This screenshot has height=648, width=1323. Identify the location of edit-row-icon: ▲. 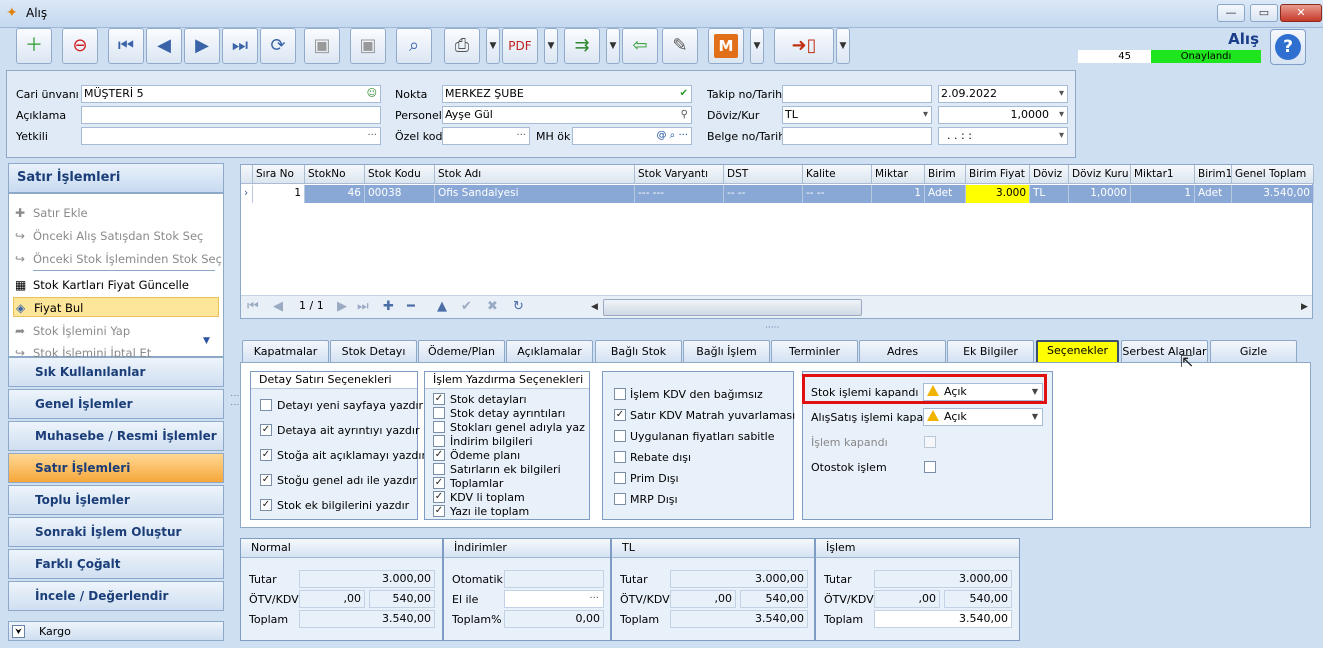
(442, 306).